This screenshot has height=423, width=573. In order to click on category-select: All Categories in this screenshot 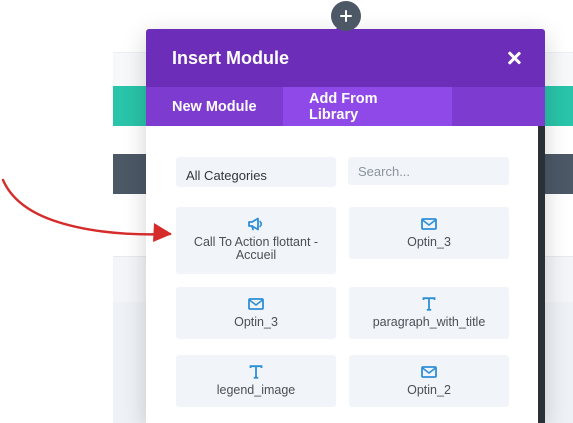, I will do `click(256, 172)`.